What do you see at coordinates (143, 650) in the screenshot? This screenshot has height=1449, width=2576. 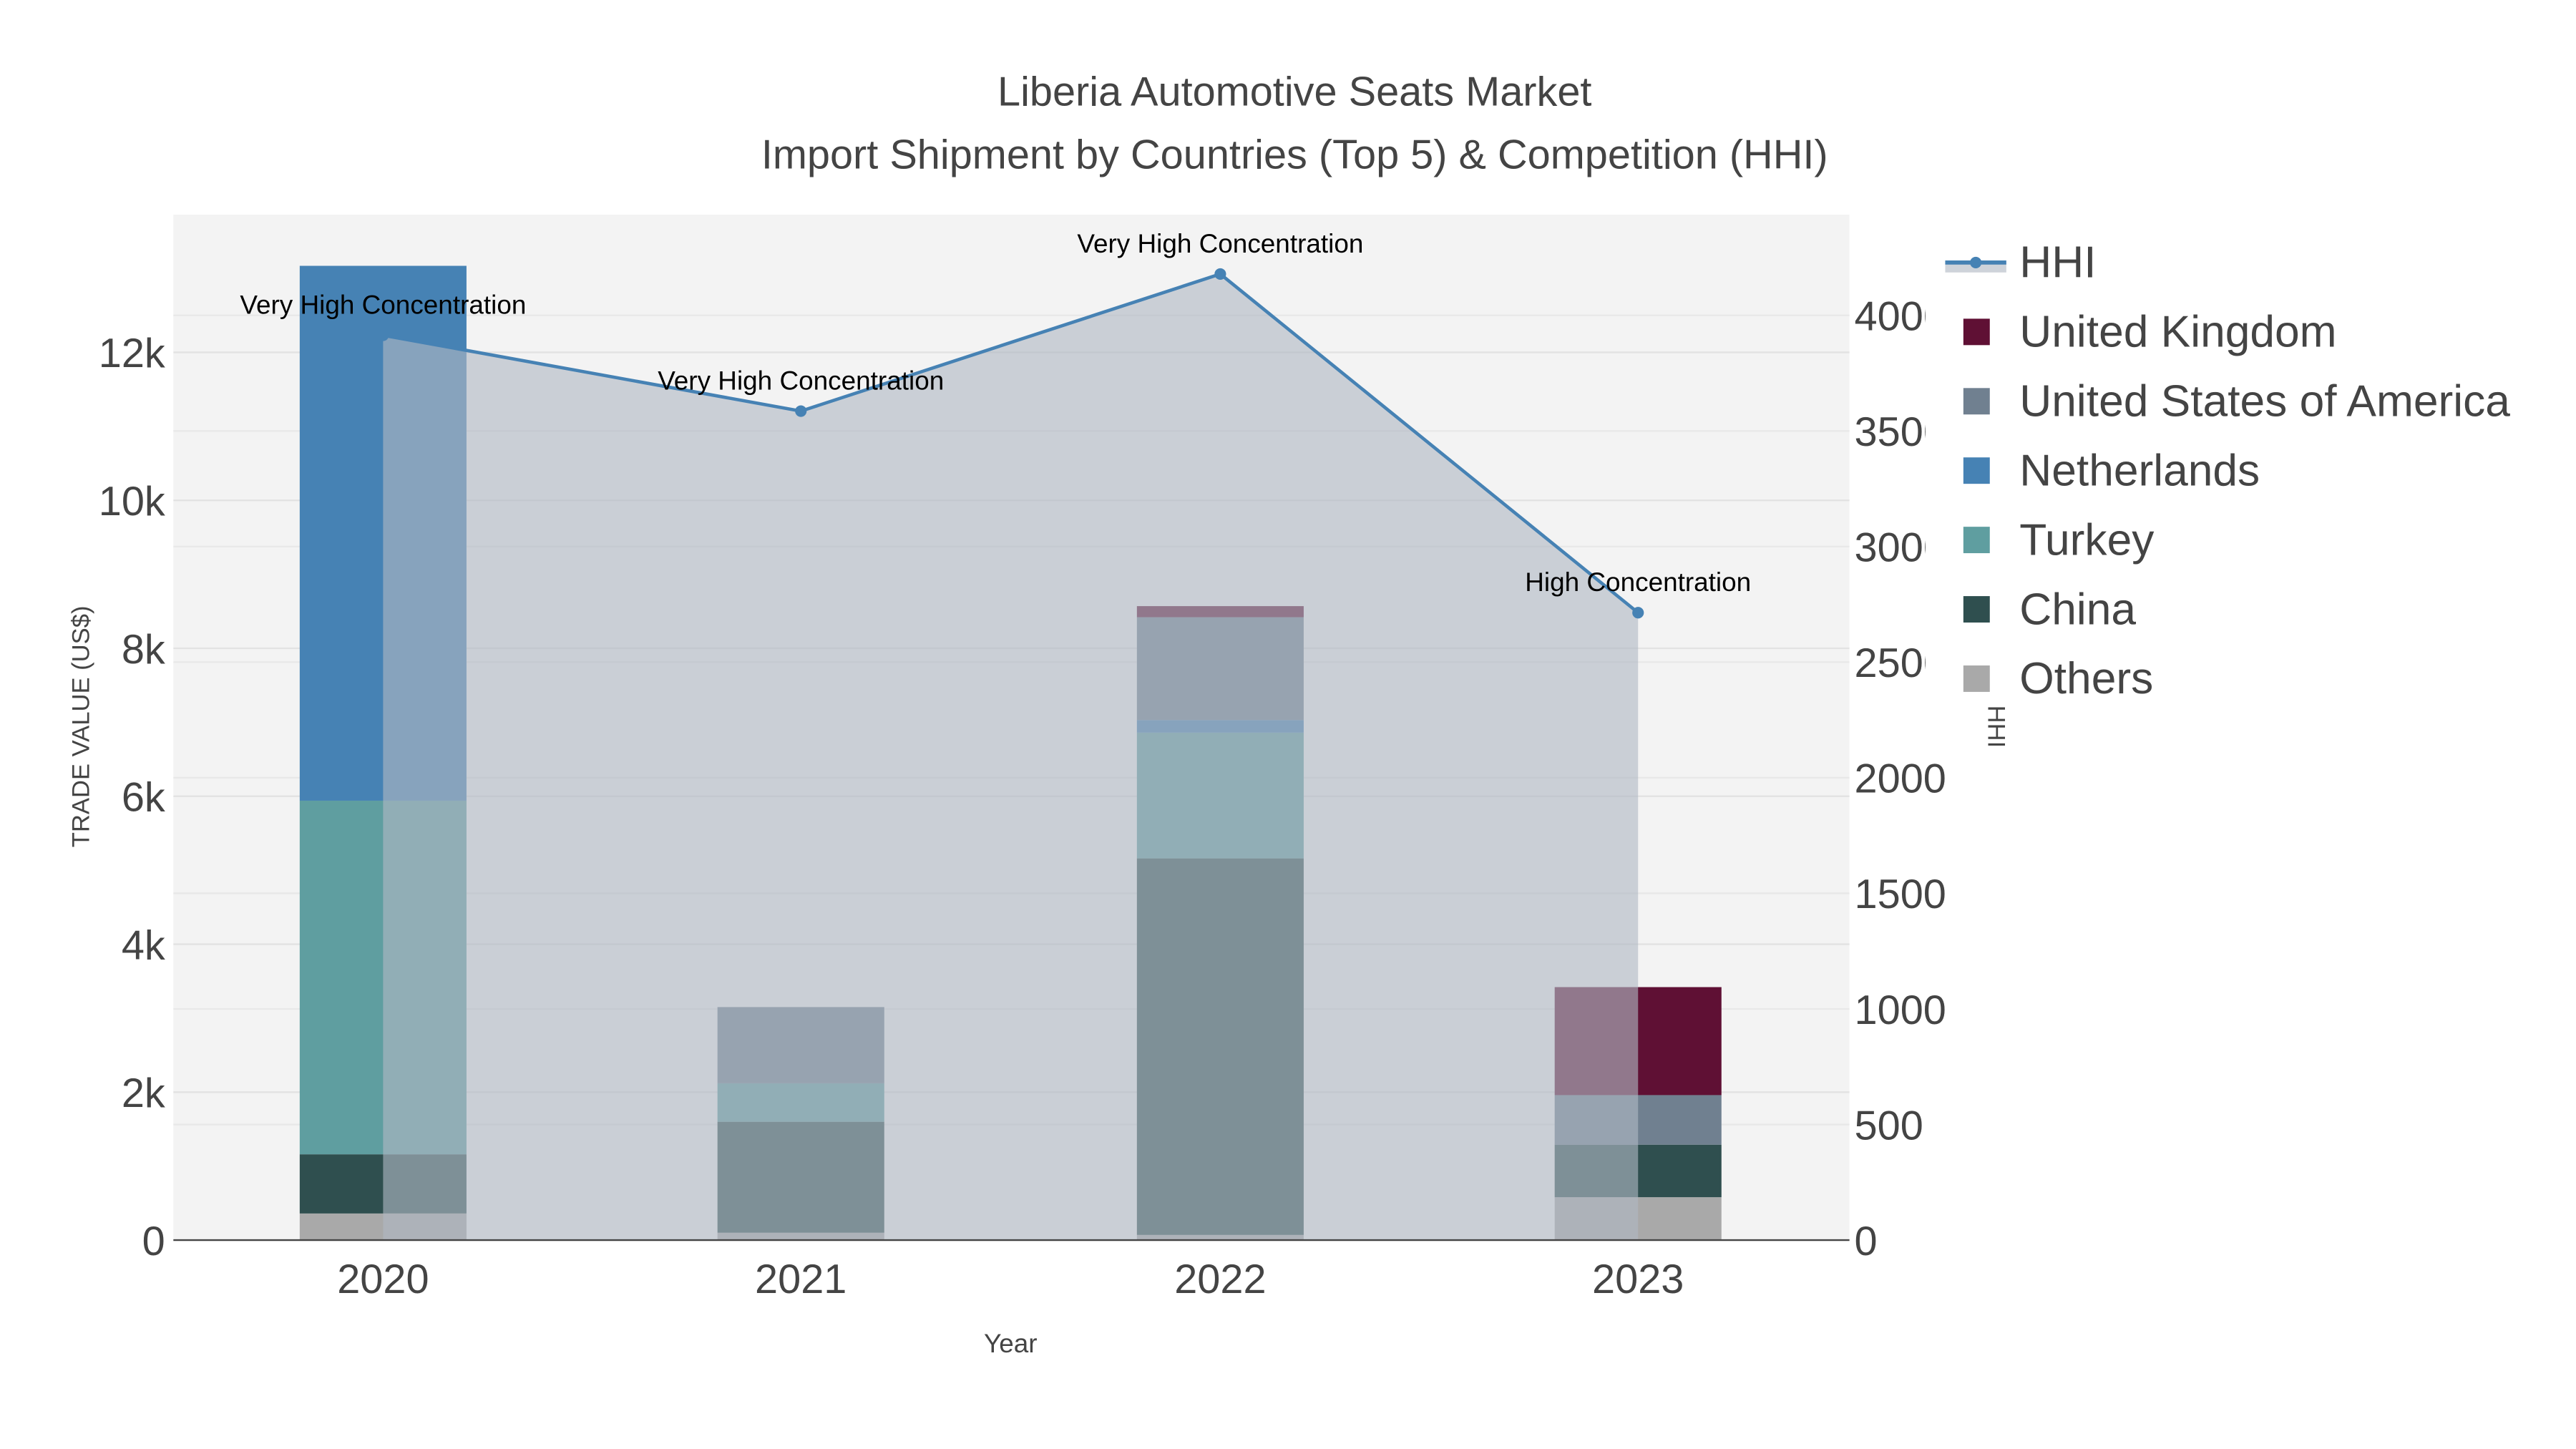 I see `y-tick-label: 8k` at bounding box center [143, 650].